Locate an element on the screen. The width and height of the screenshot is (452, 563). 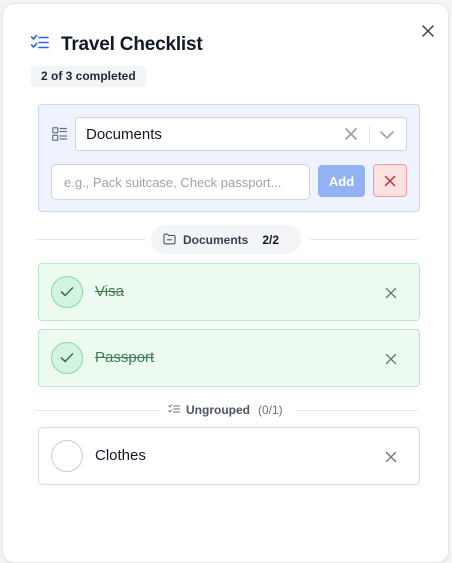
folder-icon is located at coordinates (169, 241).